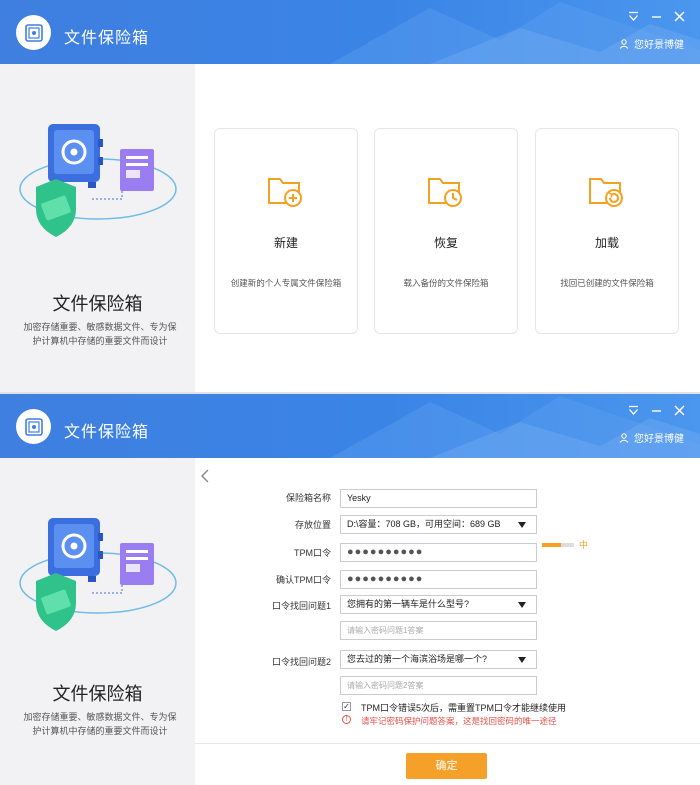 The width and height of the screenshot is (700, 785). Describe the element at coordinates (438, 685) in the screenshot. I see `answer2-input: 请输入密码问题2答案` at that location.